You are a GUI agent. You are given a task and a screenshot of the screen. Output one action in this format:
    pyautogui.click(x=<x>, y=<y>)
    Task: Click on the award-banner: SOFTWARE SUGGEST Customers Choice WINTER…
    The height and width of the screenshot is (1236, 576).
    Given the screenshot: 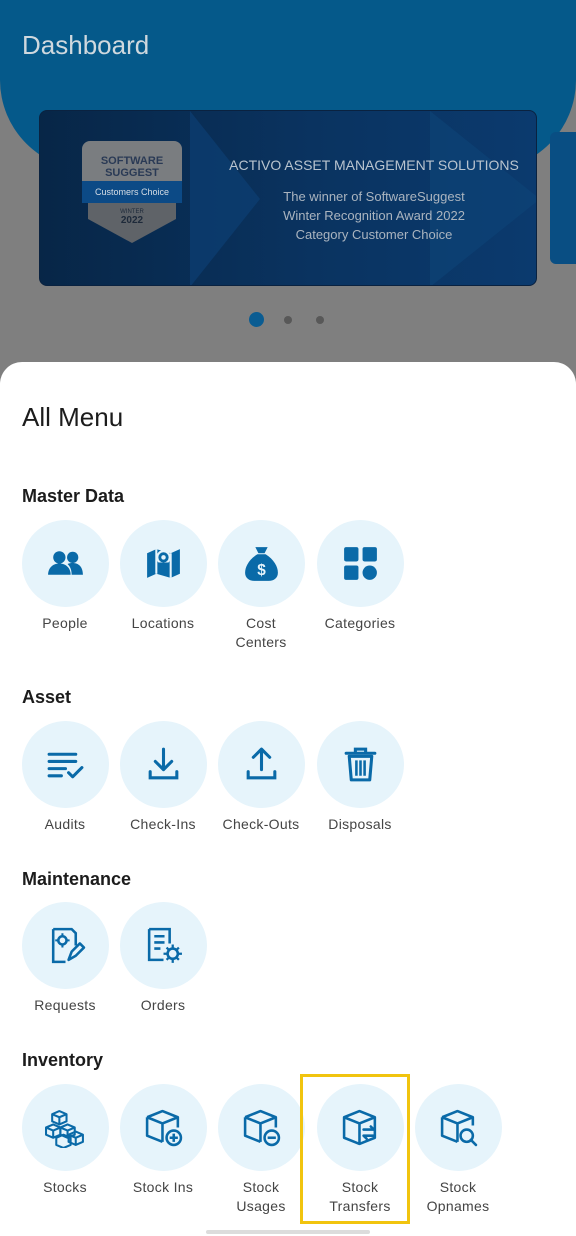 What is the action you would take?
    pyautogui.click(x=288, y=198)
    